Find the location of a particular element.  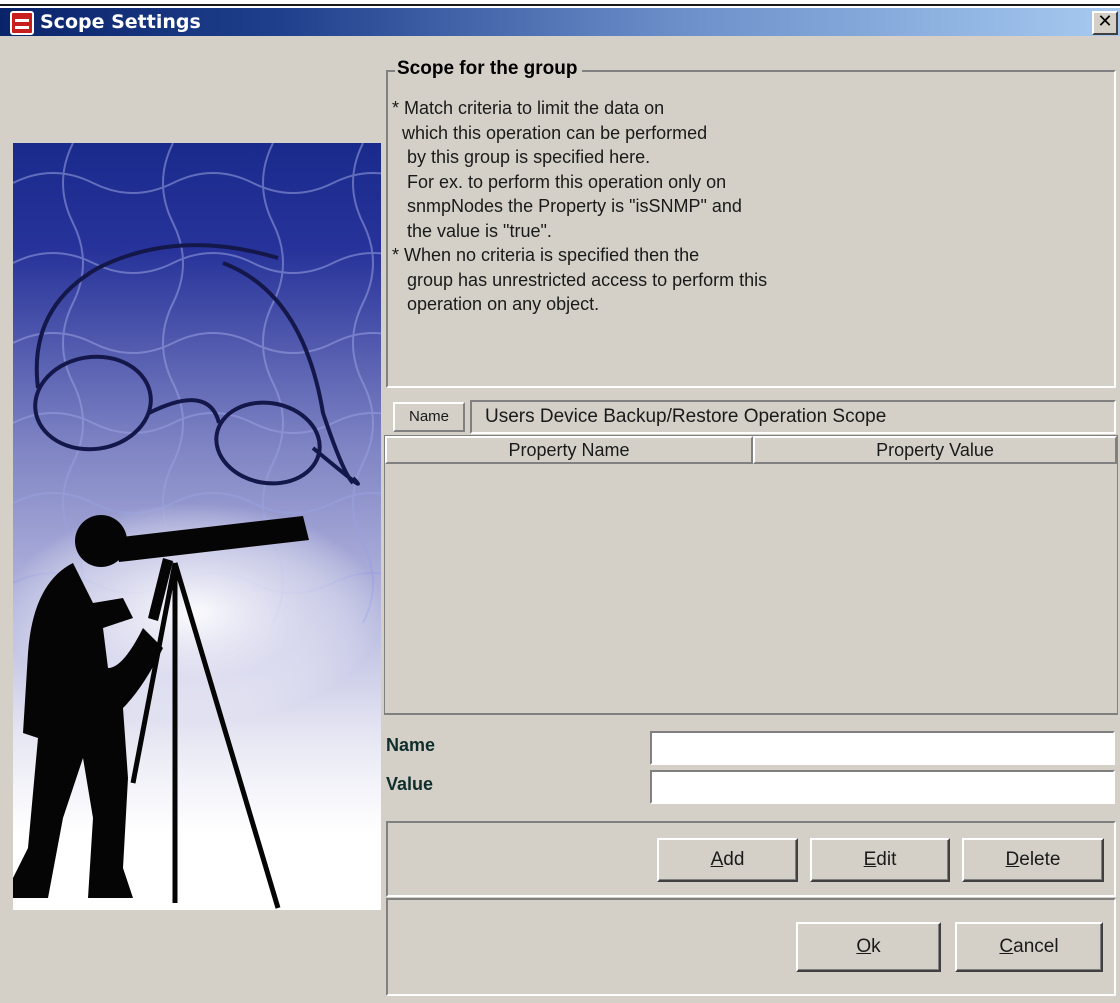

property-value-label: Value is located at coordinates (410, 784).